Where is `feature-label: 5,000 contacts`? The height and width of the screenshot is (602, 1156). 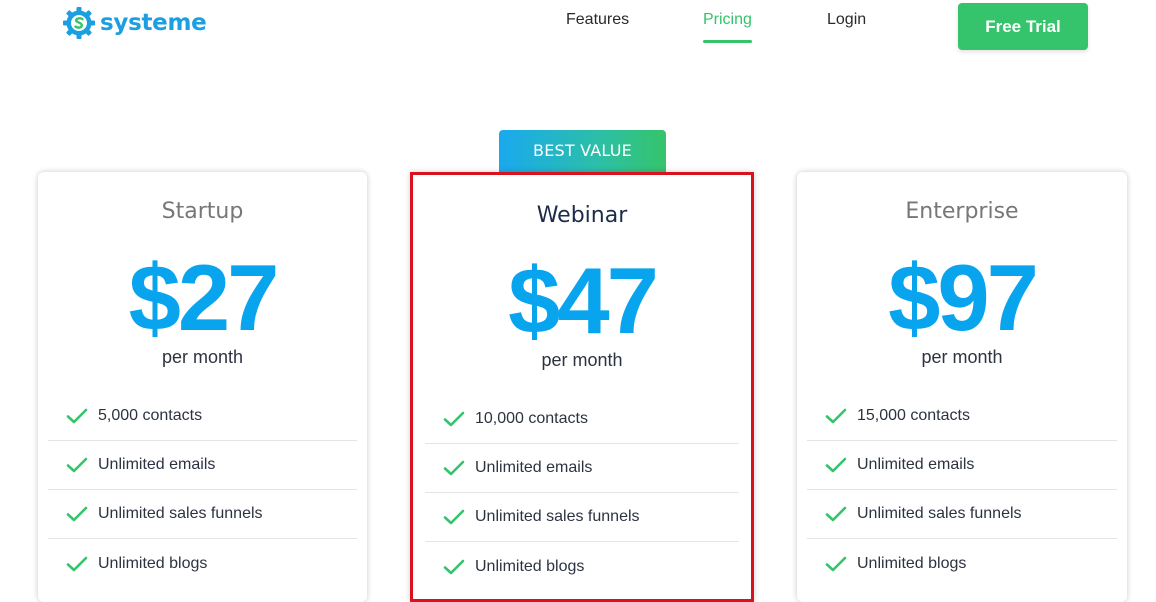 feature-label: 5,000 contacts is located at coordinates (150, 415).